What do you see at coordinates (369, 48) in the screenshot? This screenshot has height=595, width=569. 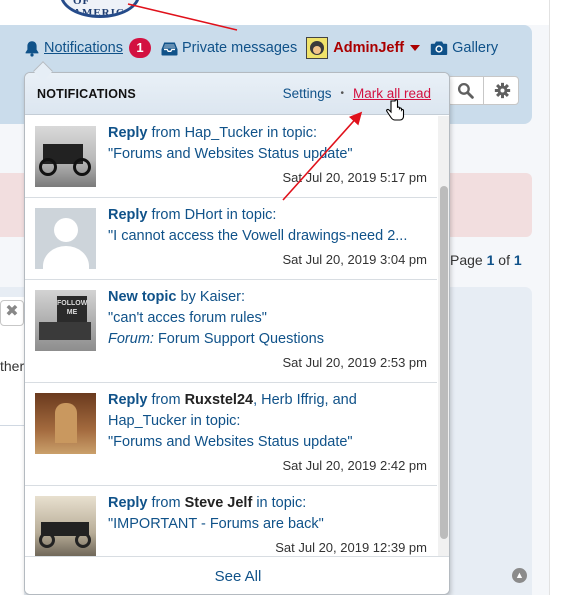 I see `username: AdminJeff` at bounding box center [369, 48].